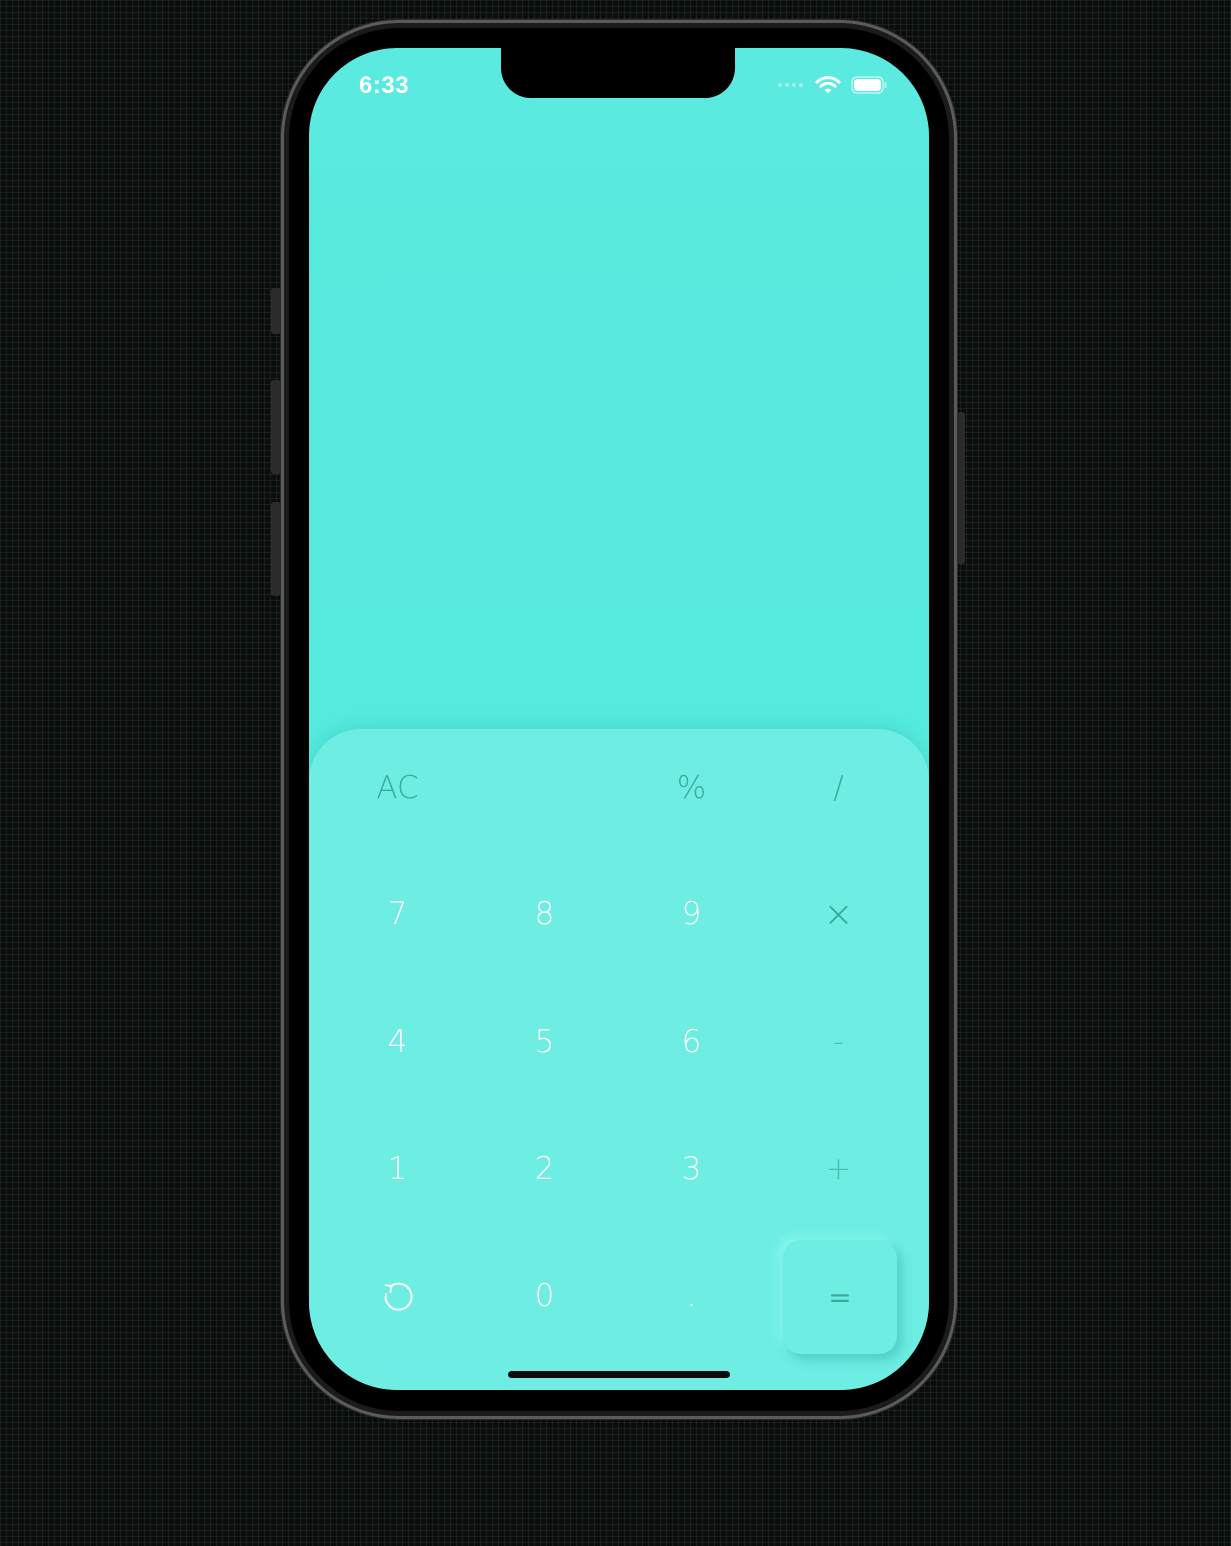 This screenshot has width=1231, height=1546. I want to click on silent-switch, so click(276, 311).